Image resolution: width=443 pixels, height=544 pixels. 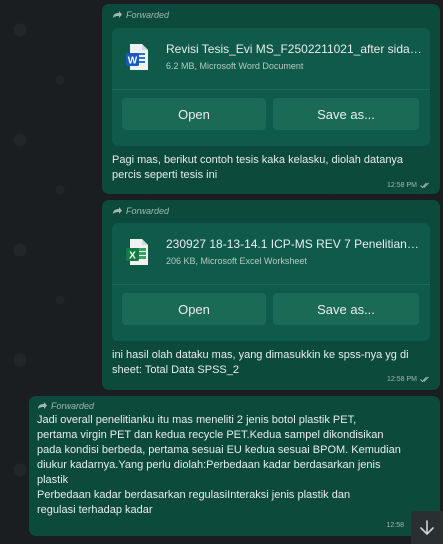 What do you see at coordinates (235, 66) in the screenshot?
I see `document-file-meta: 6.2 MB, Microsoft Word Document` at bounding box center [235, 66].